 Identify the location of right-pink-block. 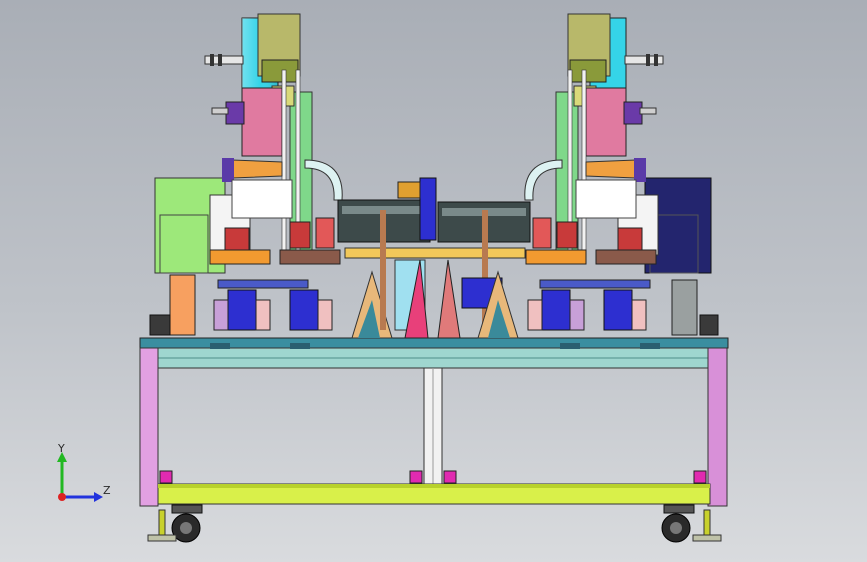
(606, 122).